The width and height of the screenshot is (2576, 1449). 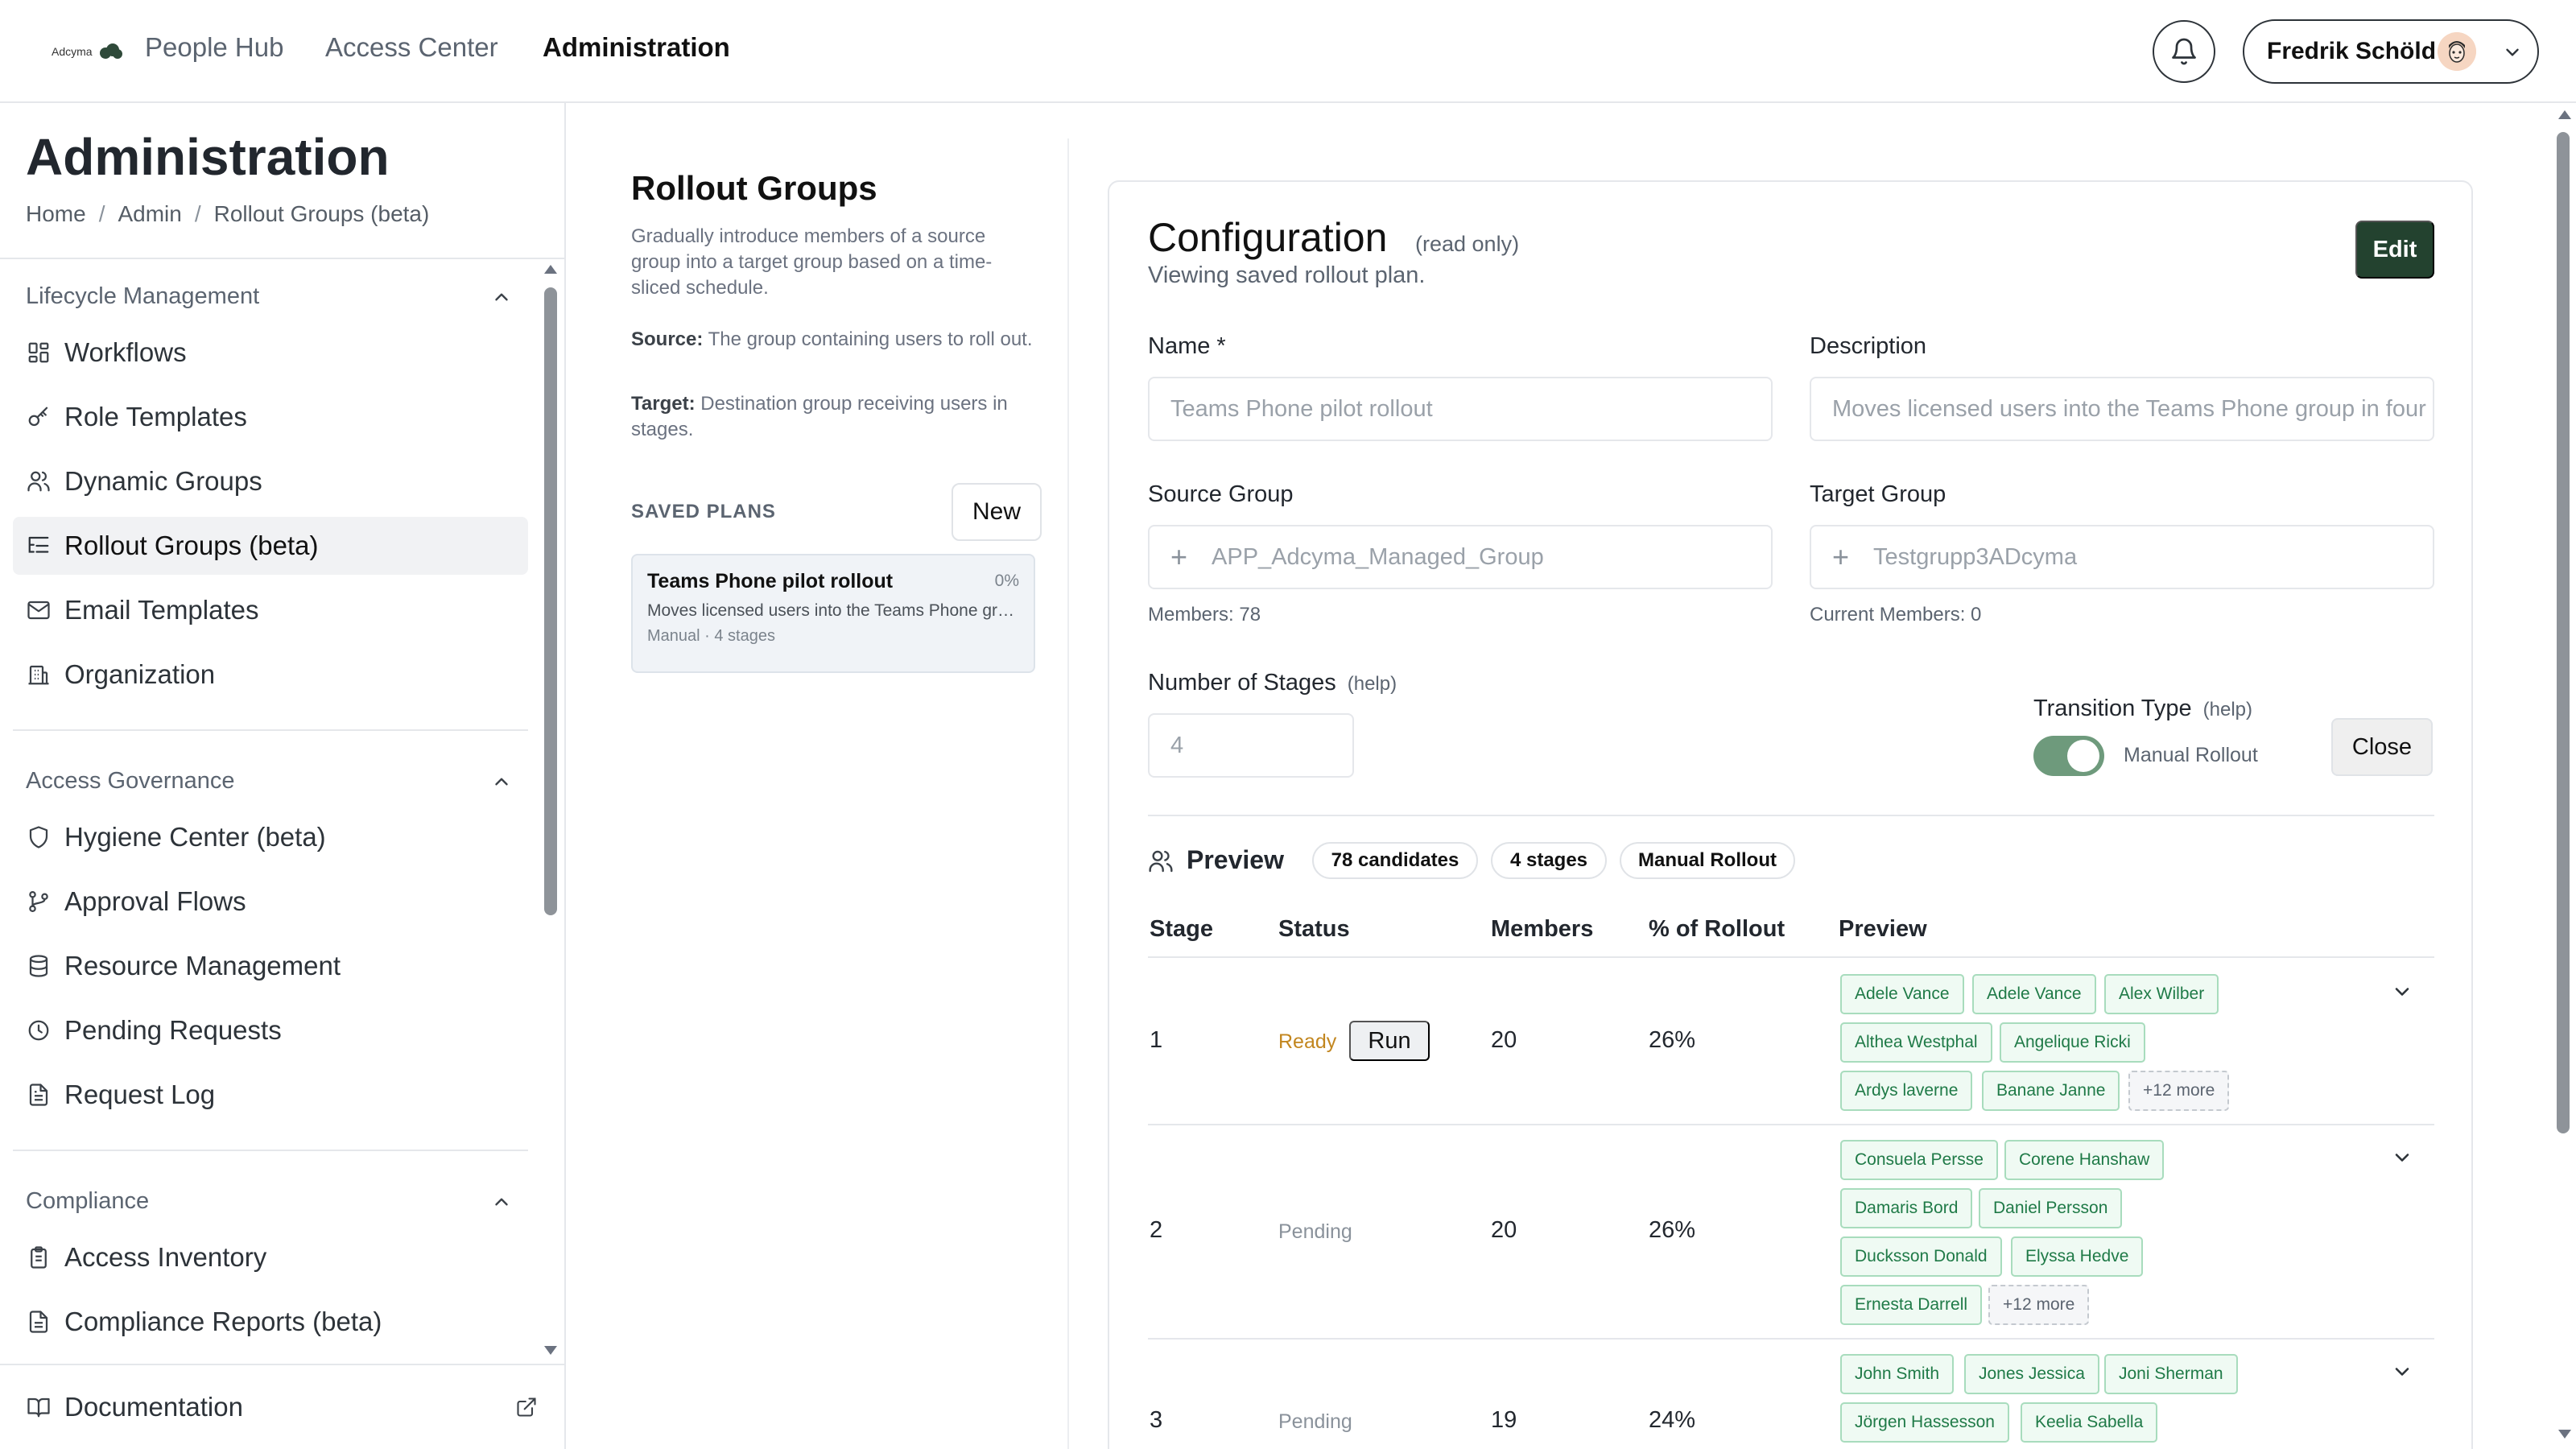 What do you see at coordinates (1251, 745) in the screenshot?
I see `stages-field: 4` at bounding box center [1251, 745].